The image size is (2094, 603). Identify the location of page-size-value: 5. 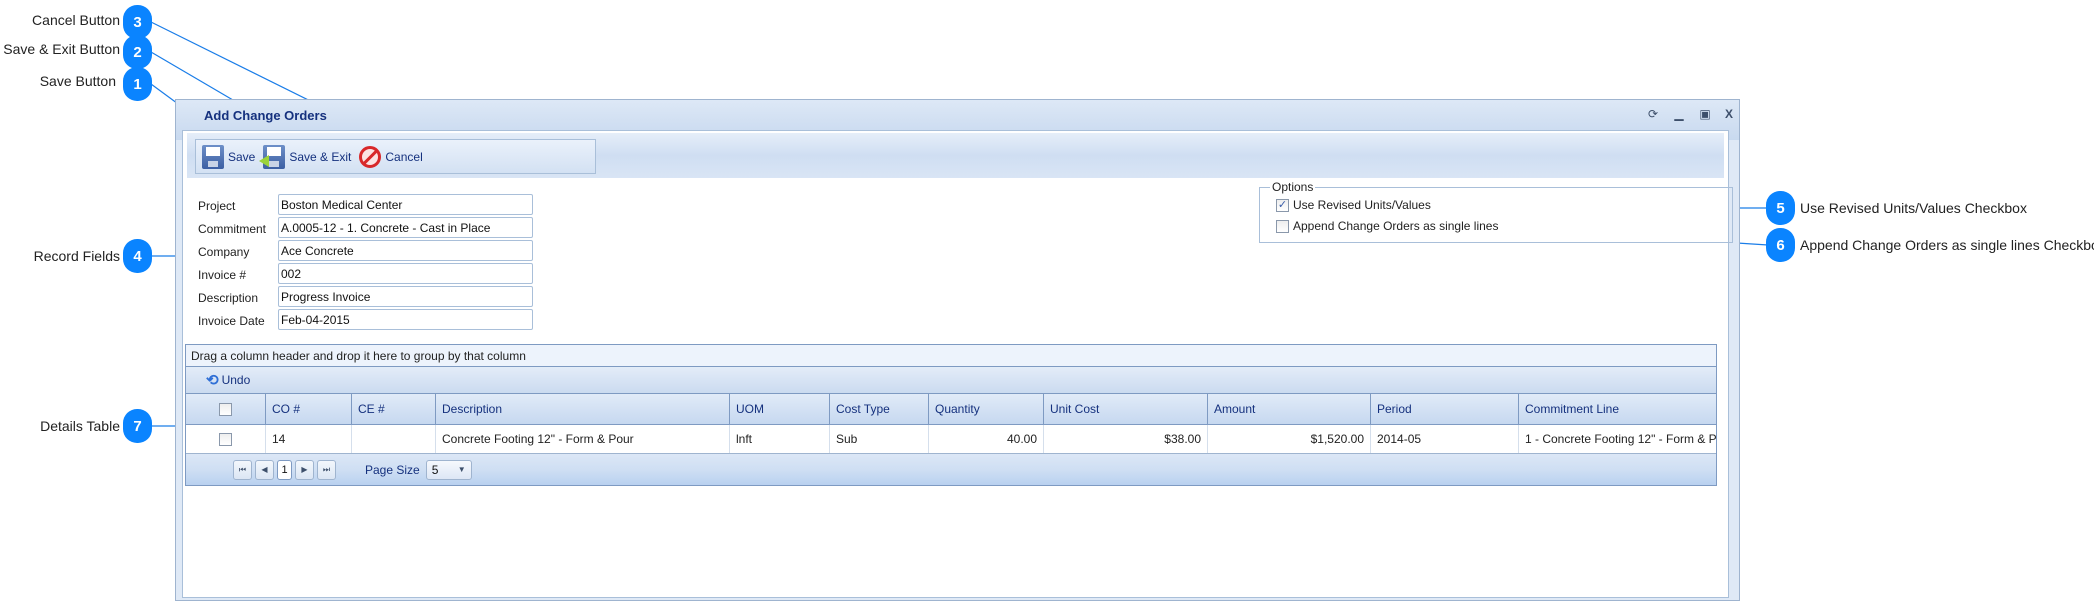
(435, 469).